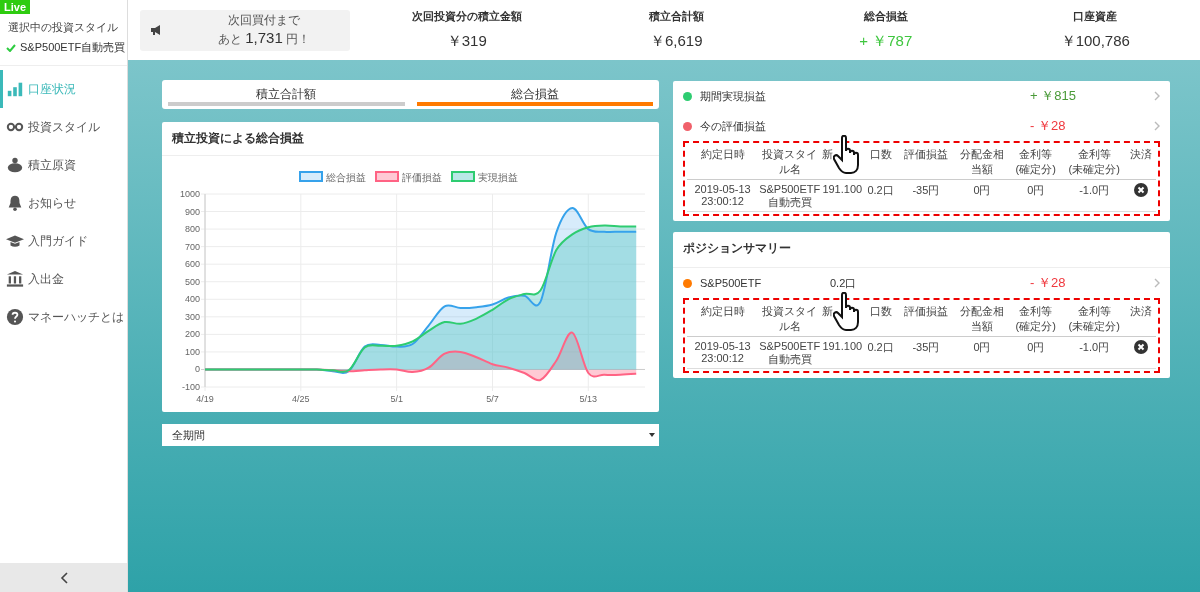 Image resolution: width=1200 pixels, height=592 pixels. What do you see at coordinates (192, 246) in the screenshot?
I see `axis-label: 700` at bounding box center [192, 246].